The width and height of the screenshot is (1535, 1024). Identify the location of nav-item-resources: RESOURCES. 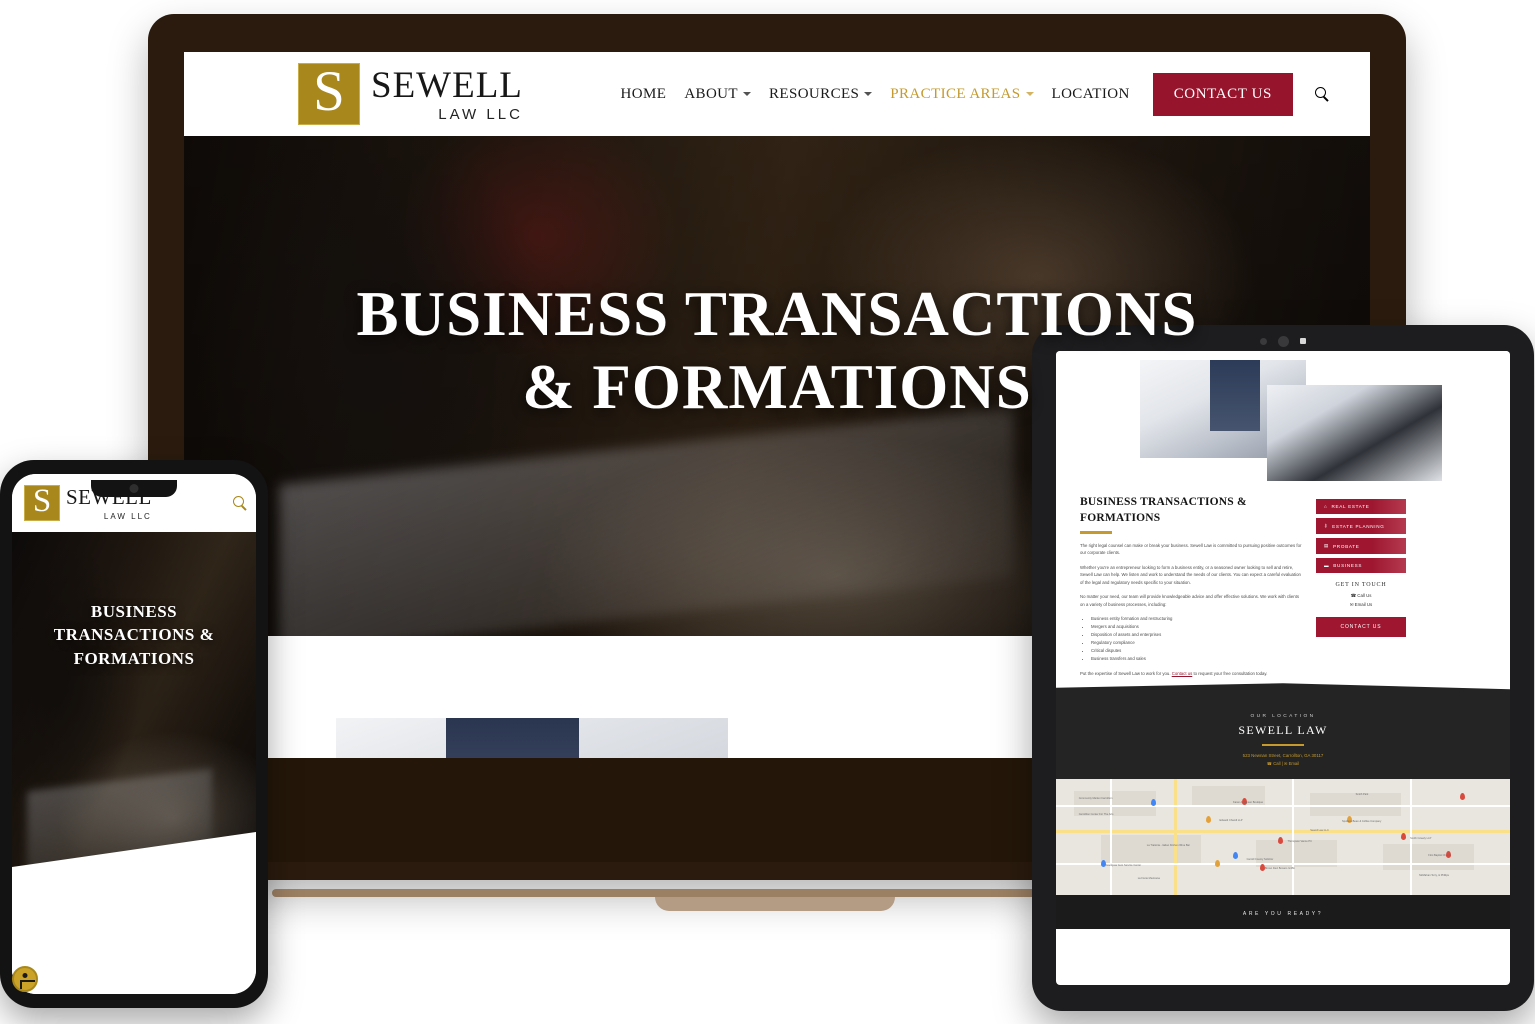
(820, 94).